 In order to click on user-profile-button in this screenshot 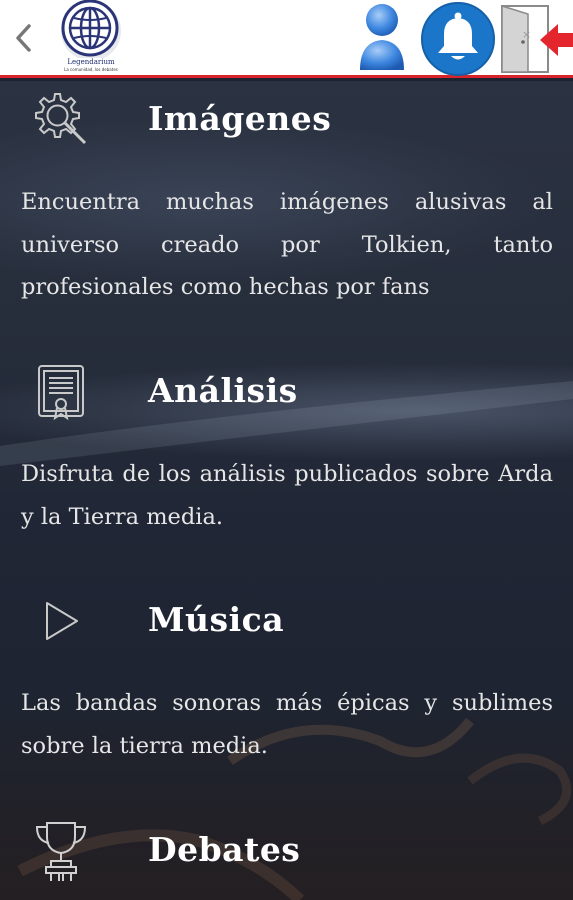, I will do `click(382, 38)`.